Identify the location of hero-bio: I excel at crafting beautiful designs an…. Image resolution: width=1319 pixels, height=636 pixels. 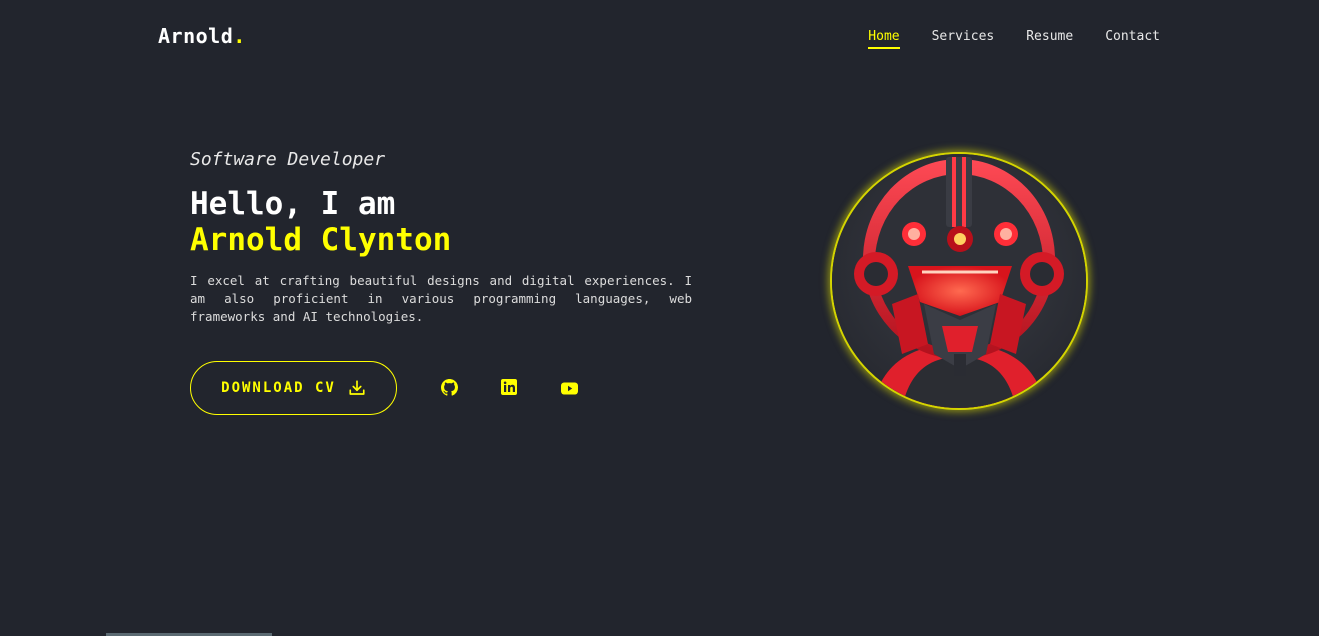
(441, 298).